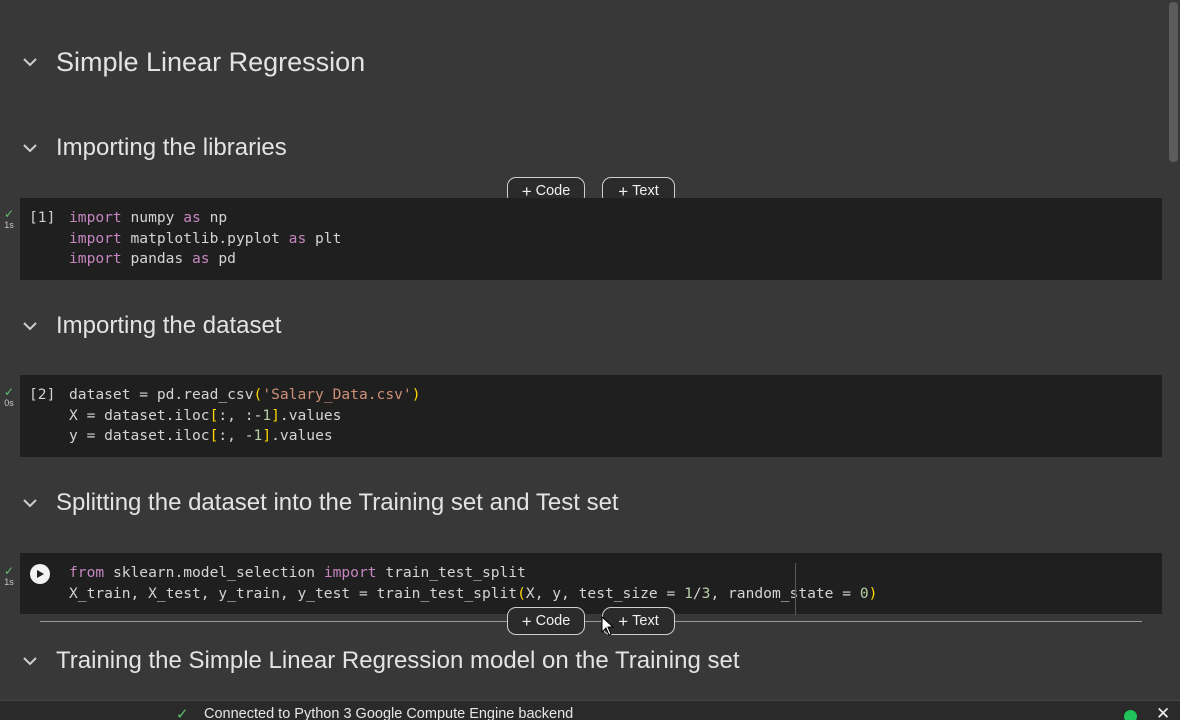 This screenshot has width=1180, height=720. Describe the element at coordinates (211, 61) in the screenshot. I see `section-title: Simple Linear Regression` at that location.